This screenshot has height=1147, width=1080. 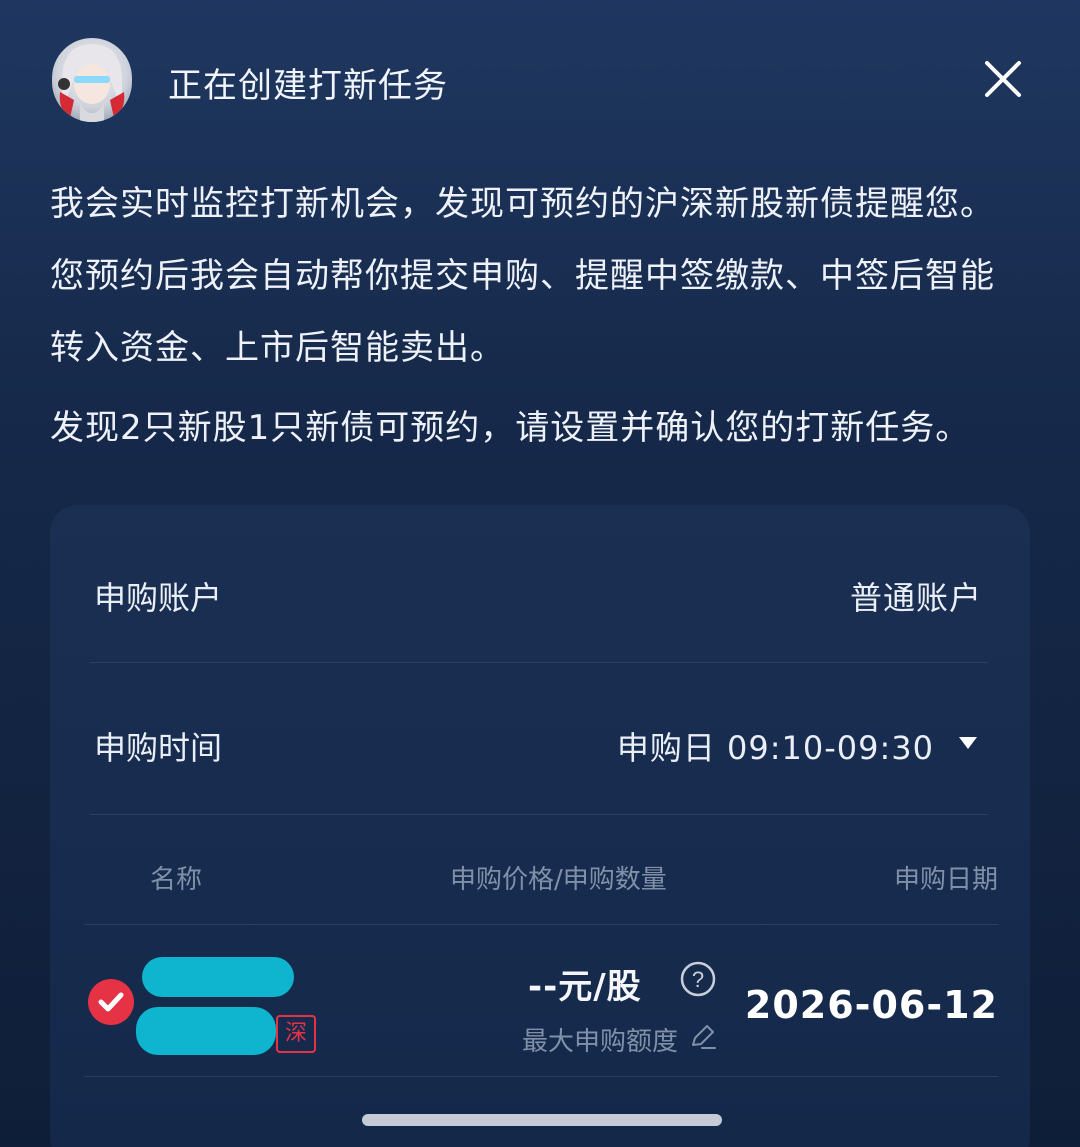 What do you see at coordinates (585, 987) in the screenshot?
I see `subscription-price: --元/股` at bounding box center [585, 987].